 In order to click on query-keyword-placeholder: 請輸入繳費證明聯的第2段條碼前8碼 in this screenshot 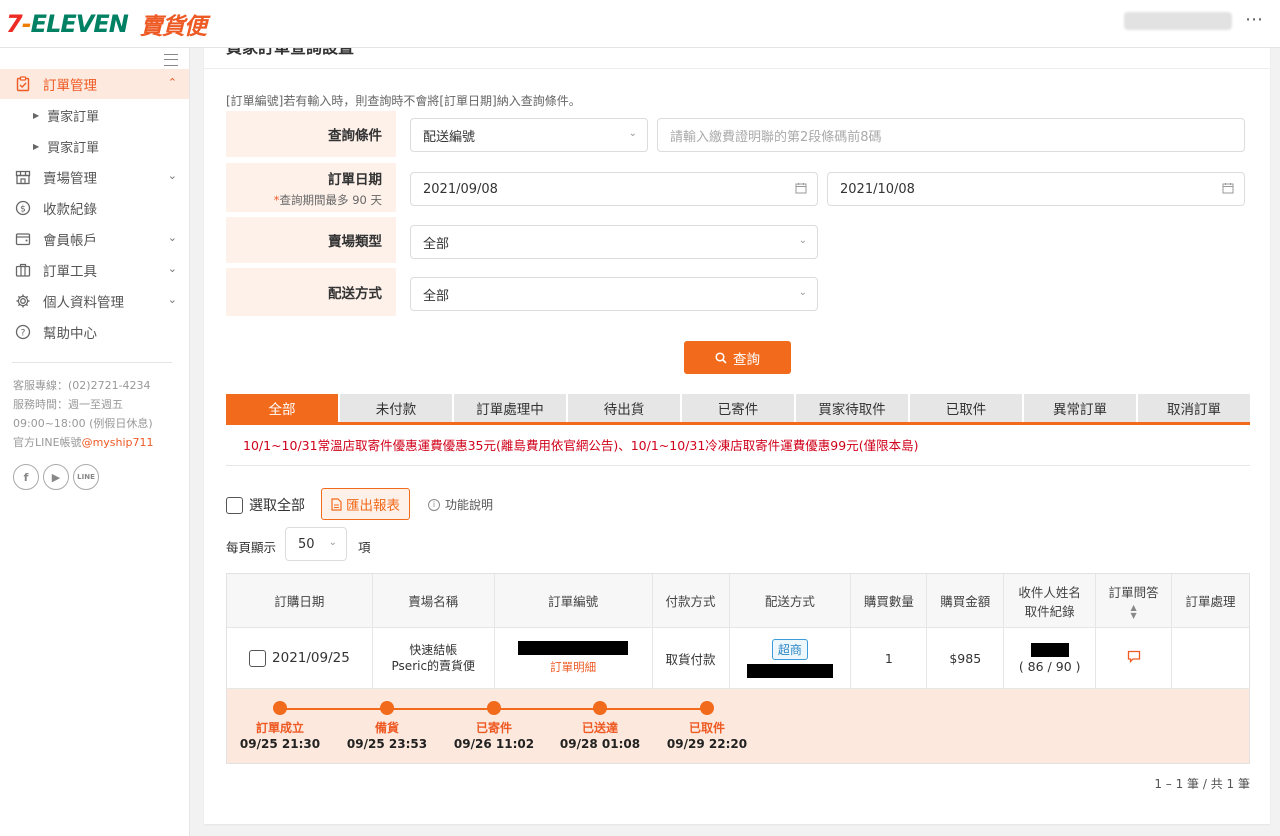, I will do `click(776, 137)`.